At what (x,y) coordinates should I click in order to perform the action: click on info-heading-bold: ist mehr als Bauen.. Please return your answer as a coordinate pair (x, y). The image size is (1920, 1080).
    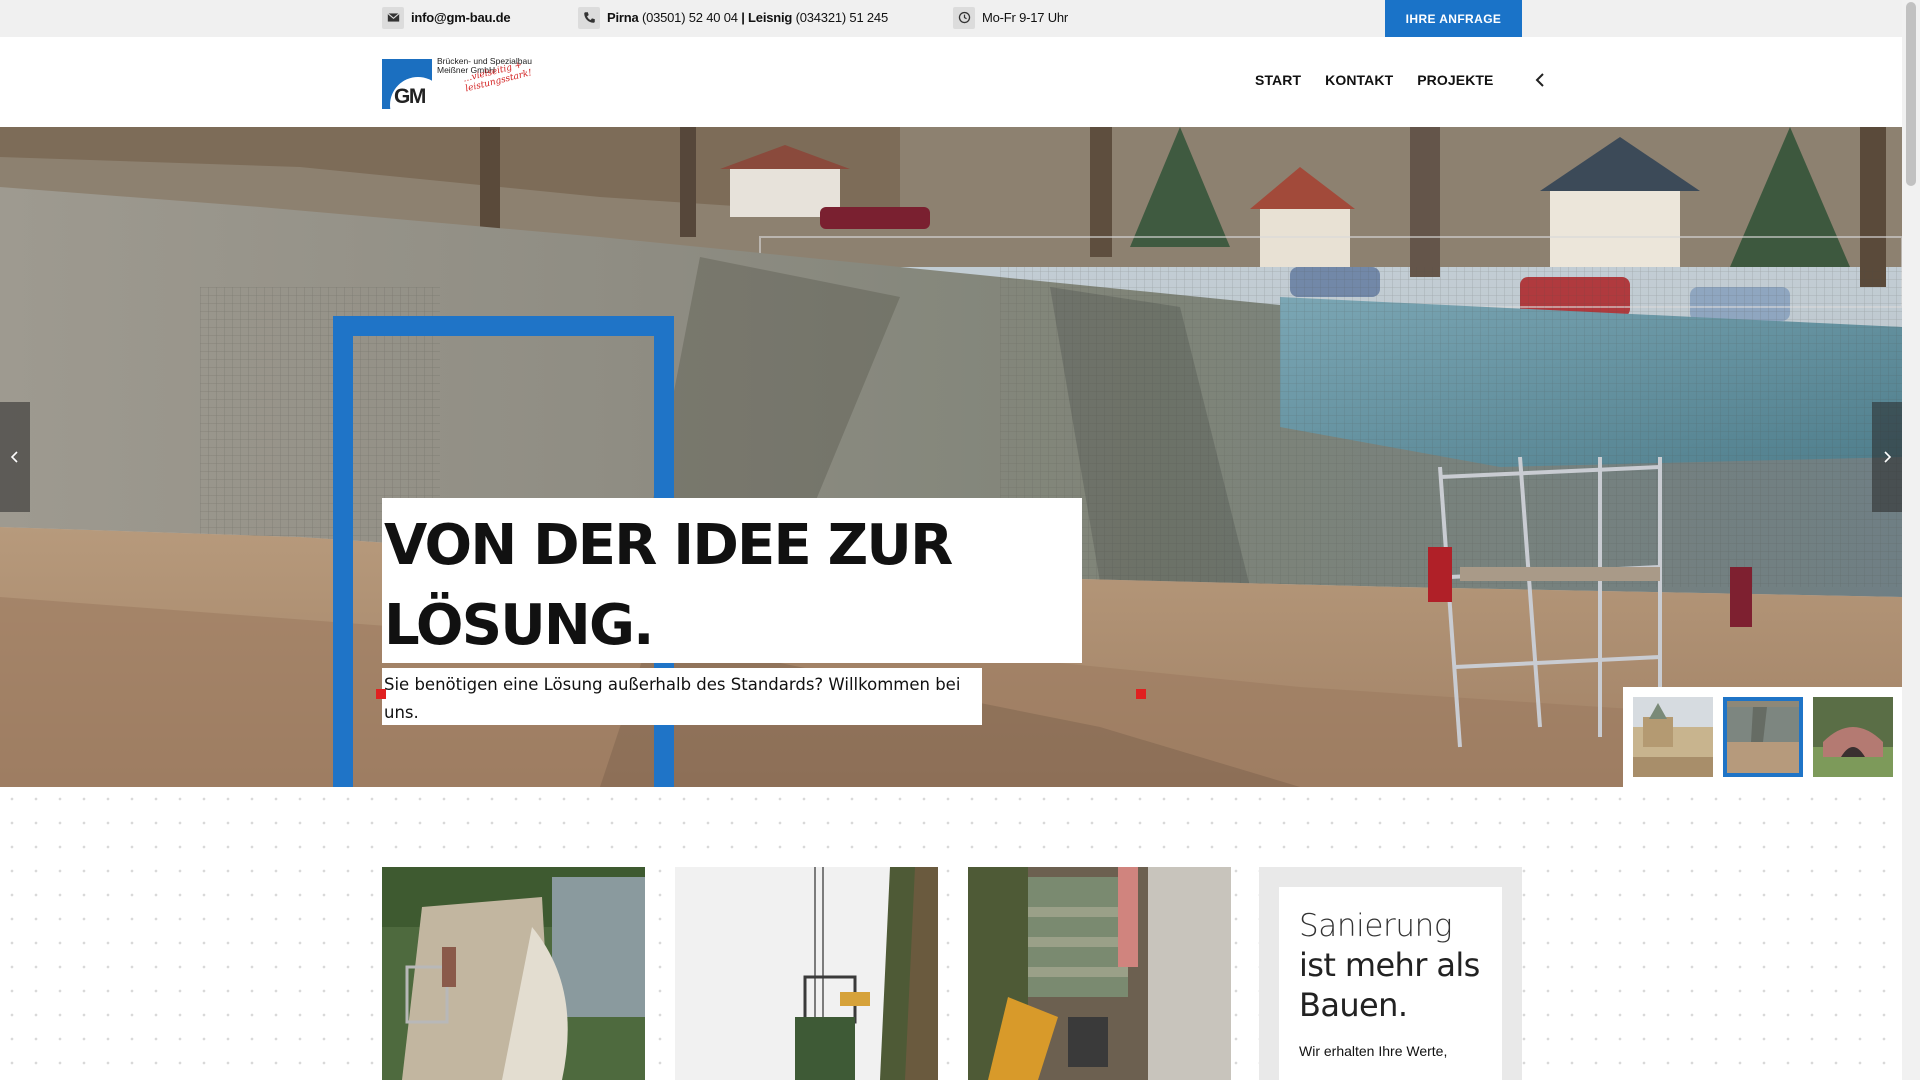
    Looking at the image, I should click on (1390, 985).